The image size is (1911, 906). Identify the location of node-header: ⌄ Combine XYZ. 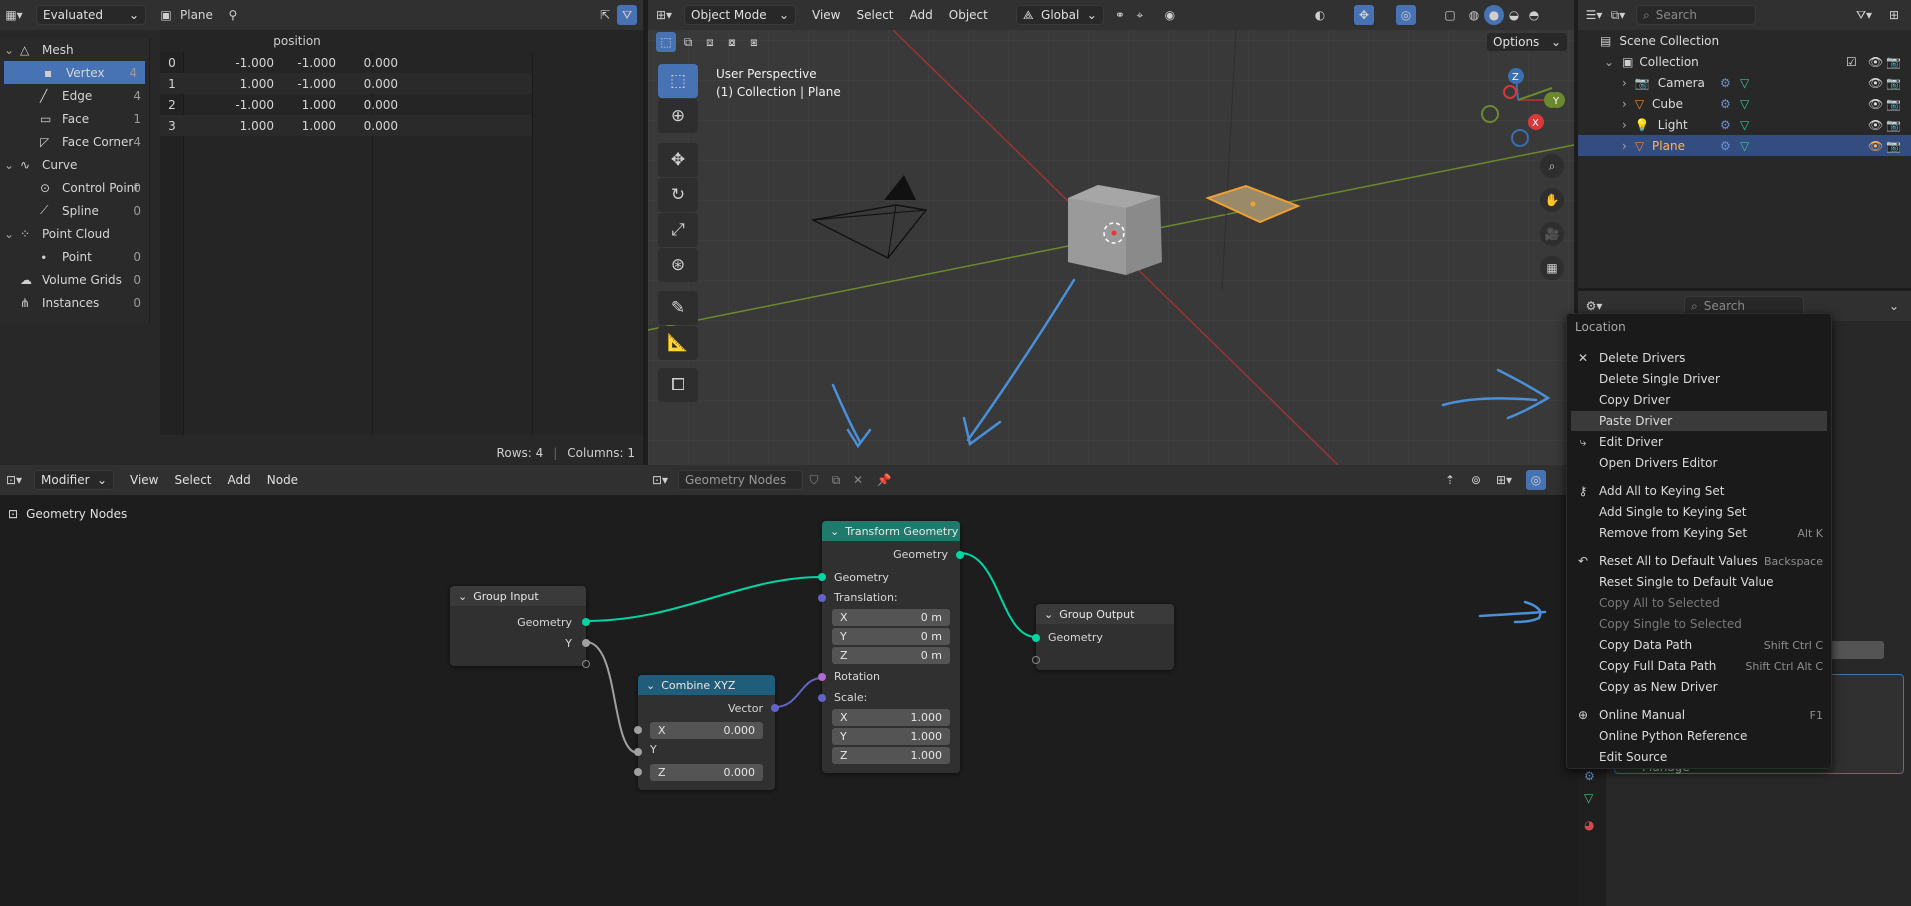
(706, 685).